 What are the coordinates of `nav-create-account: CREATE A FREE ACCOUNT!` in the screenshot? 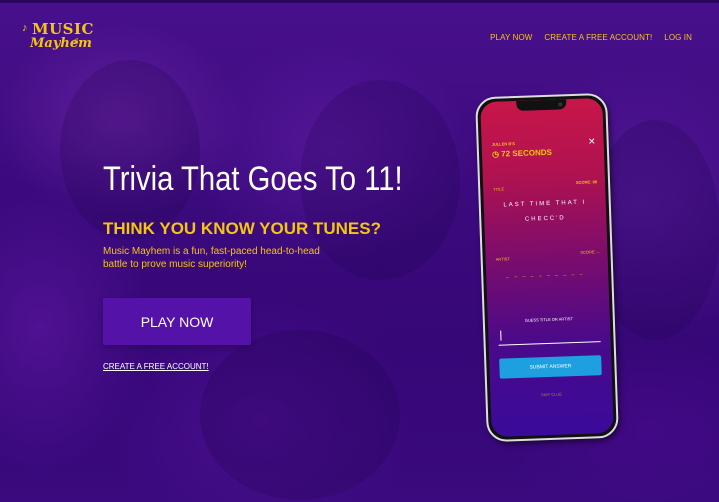 It's located at (598, 37).